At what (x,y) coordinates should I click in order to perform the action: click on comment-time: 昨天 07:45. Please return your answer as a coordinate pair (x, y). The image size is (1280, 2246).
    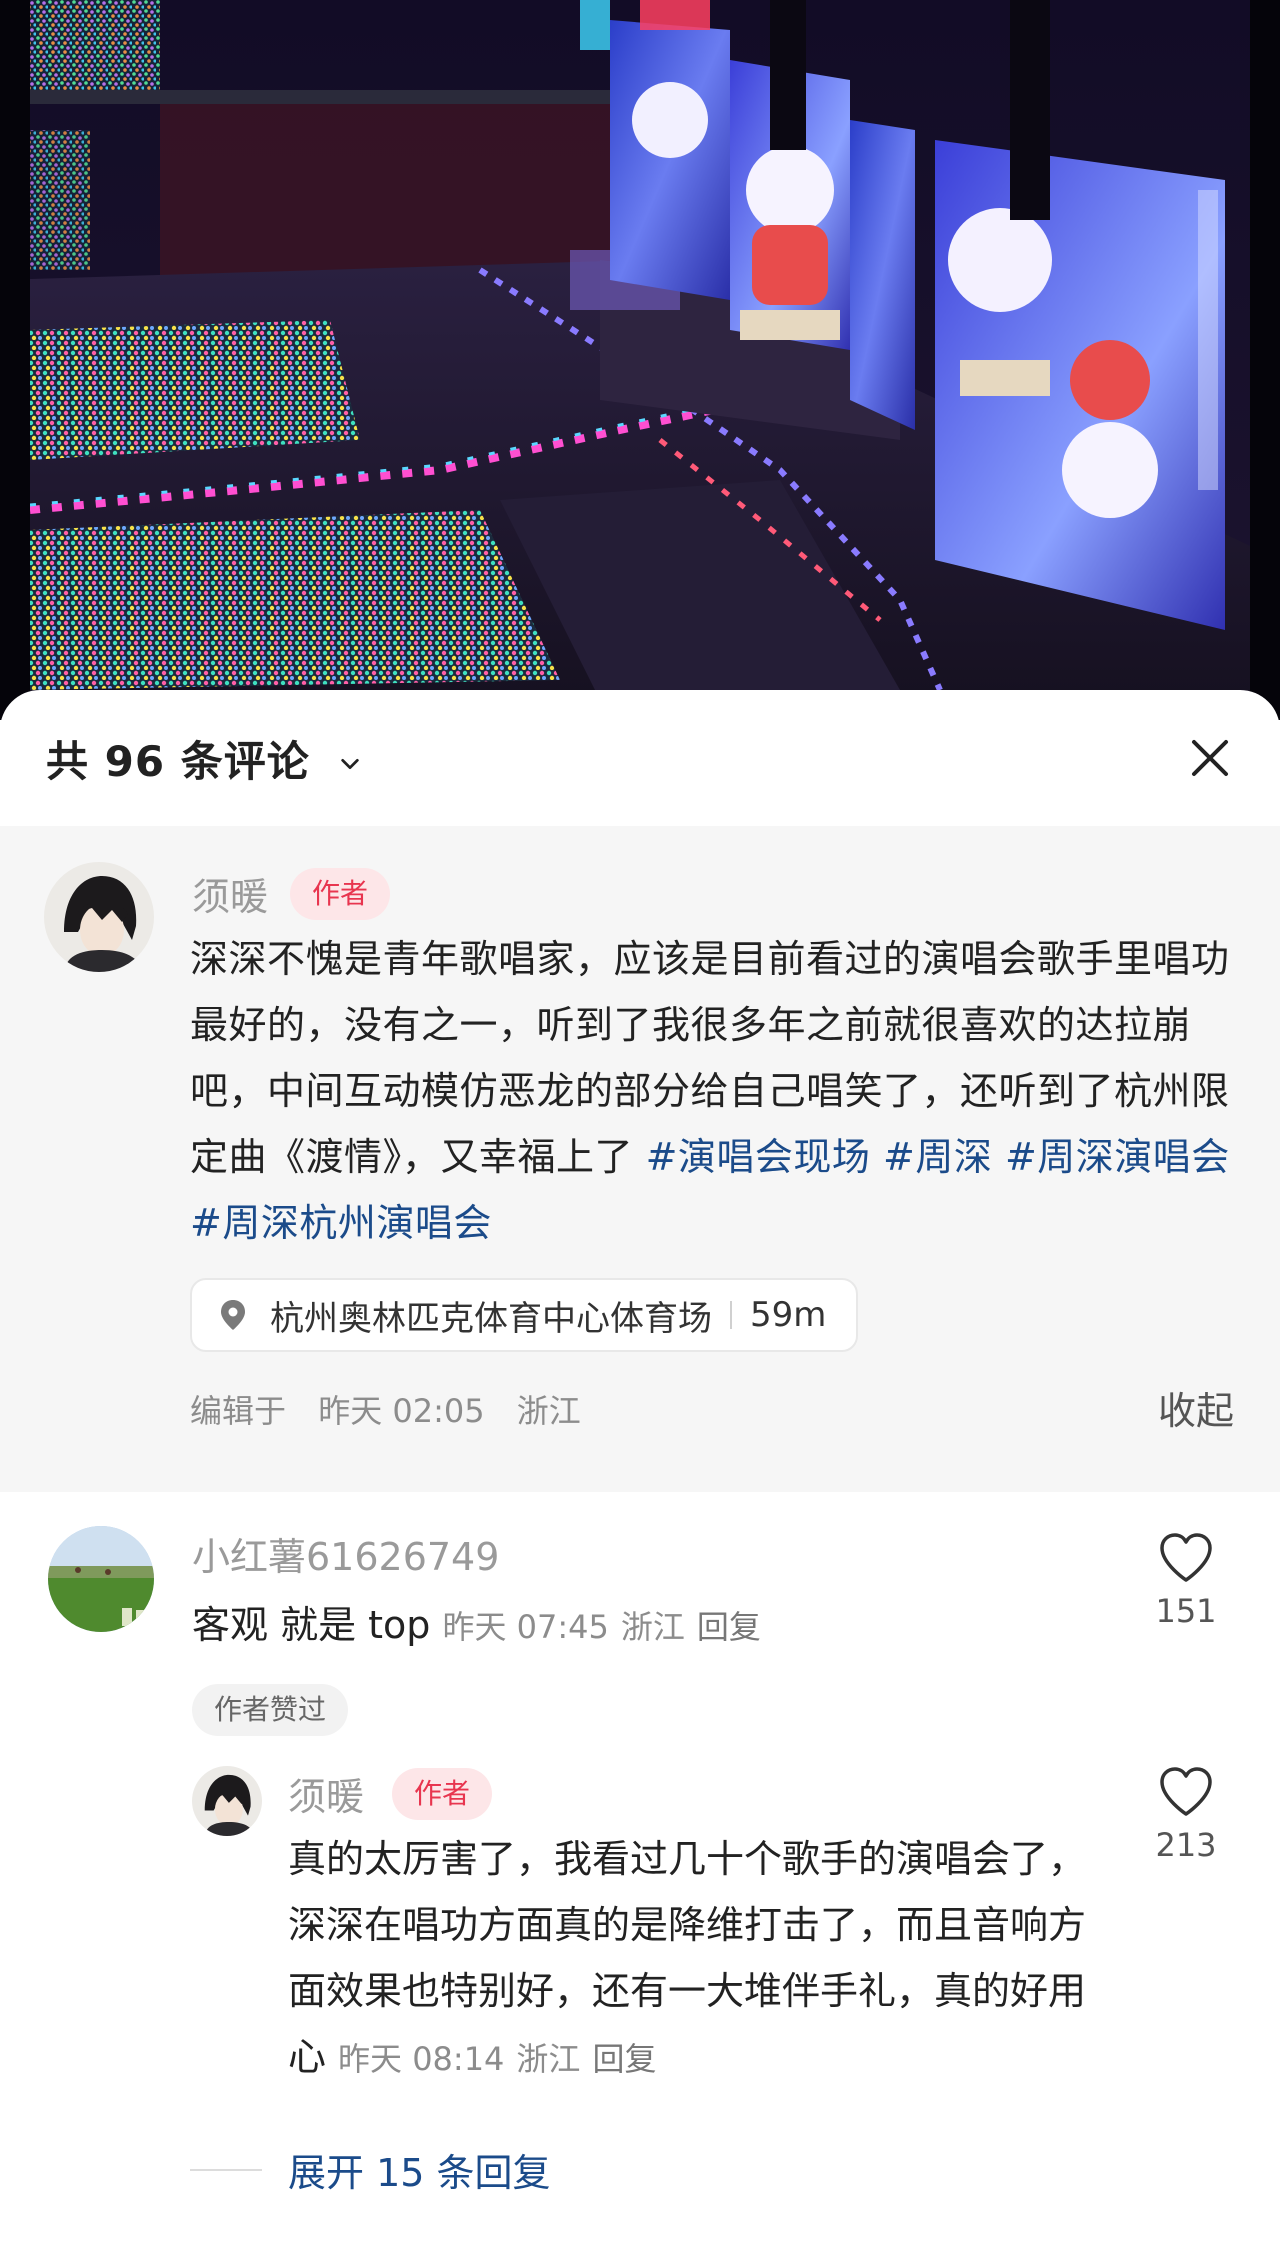
    Looking at the image, I should click on (525, 1627).